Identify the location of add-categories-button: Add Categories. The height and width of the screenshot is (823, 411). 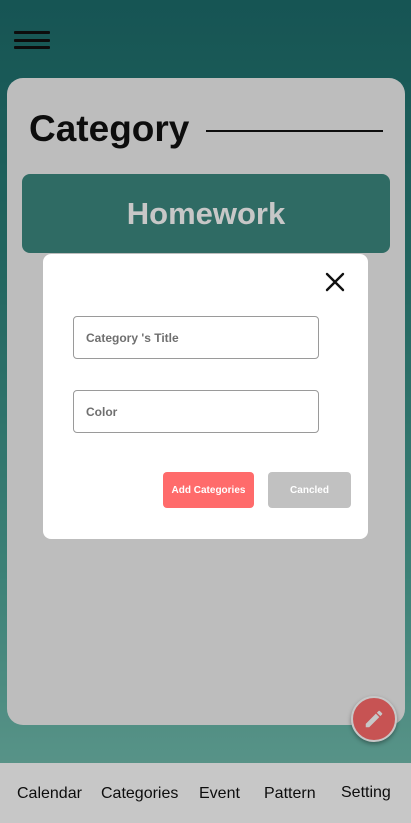
(208, 490).